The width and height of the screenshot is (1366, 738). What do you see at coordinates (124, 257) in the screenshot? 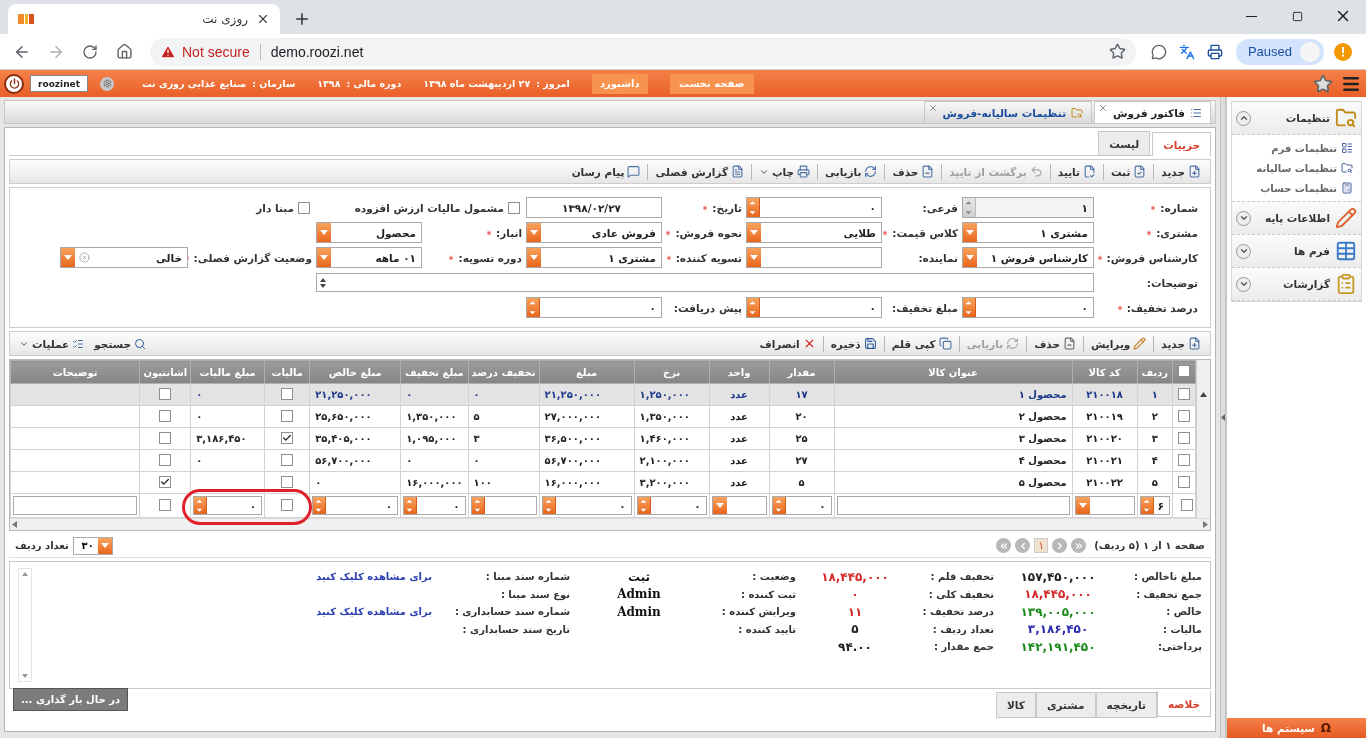
I see `dropdown-field: خالی` at bounding box center [124, 257].